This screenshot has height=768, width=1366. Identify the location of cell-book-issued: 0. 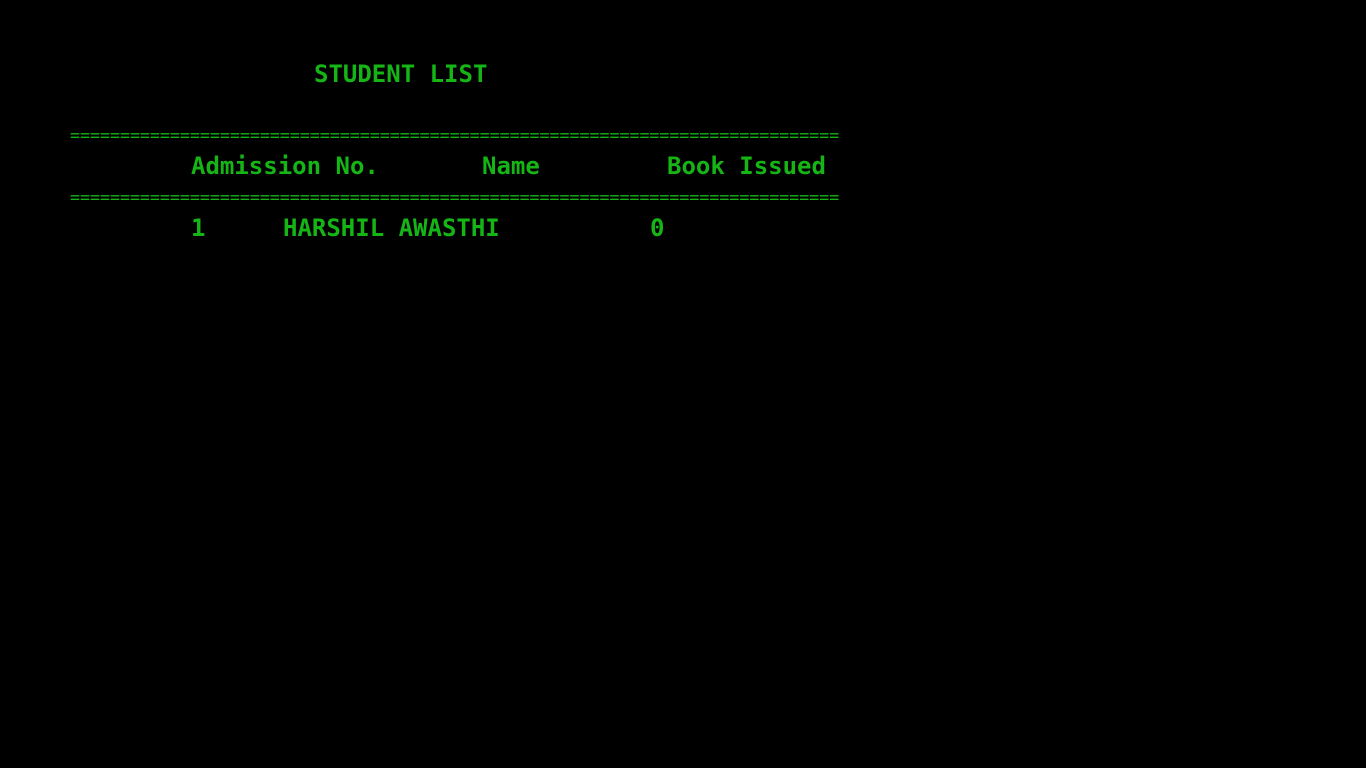
(657, 228).